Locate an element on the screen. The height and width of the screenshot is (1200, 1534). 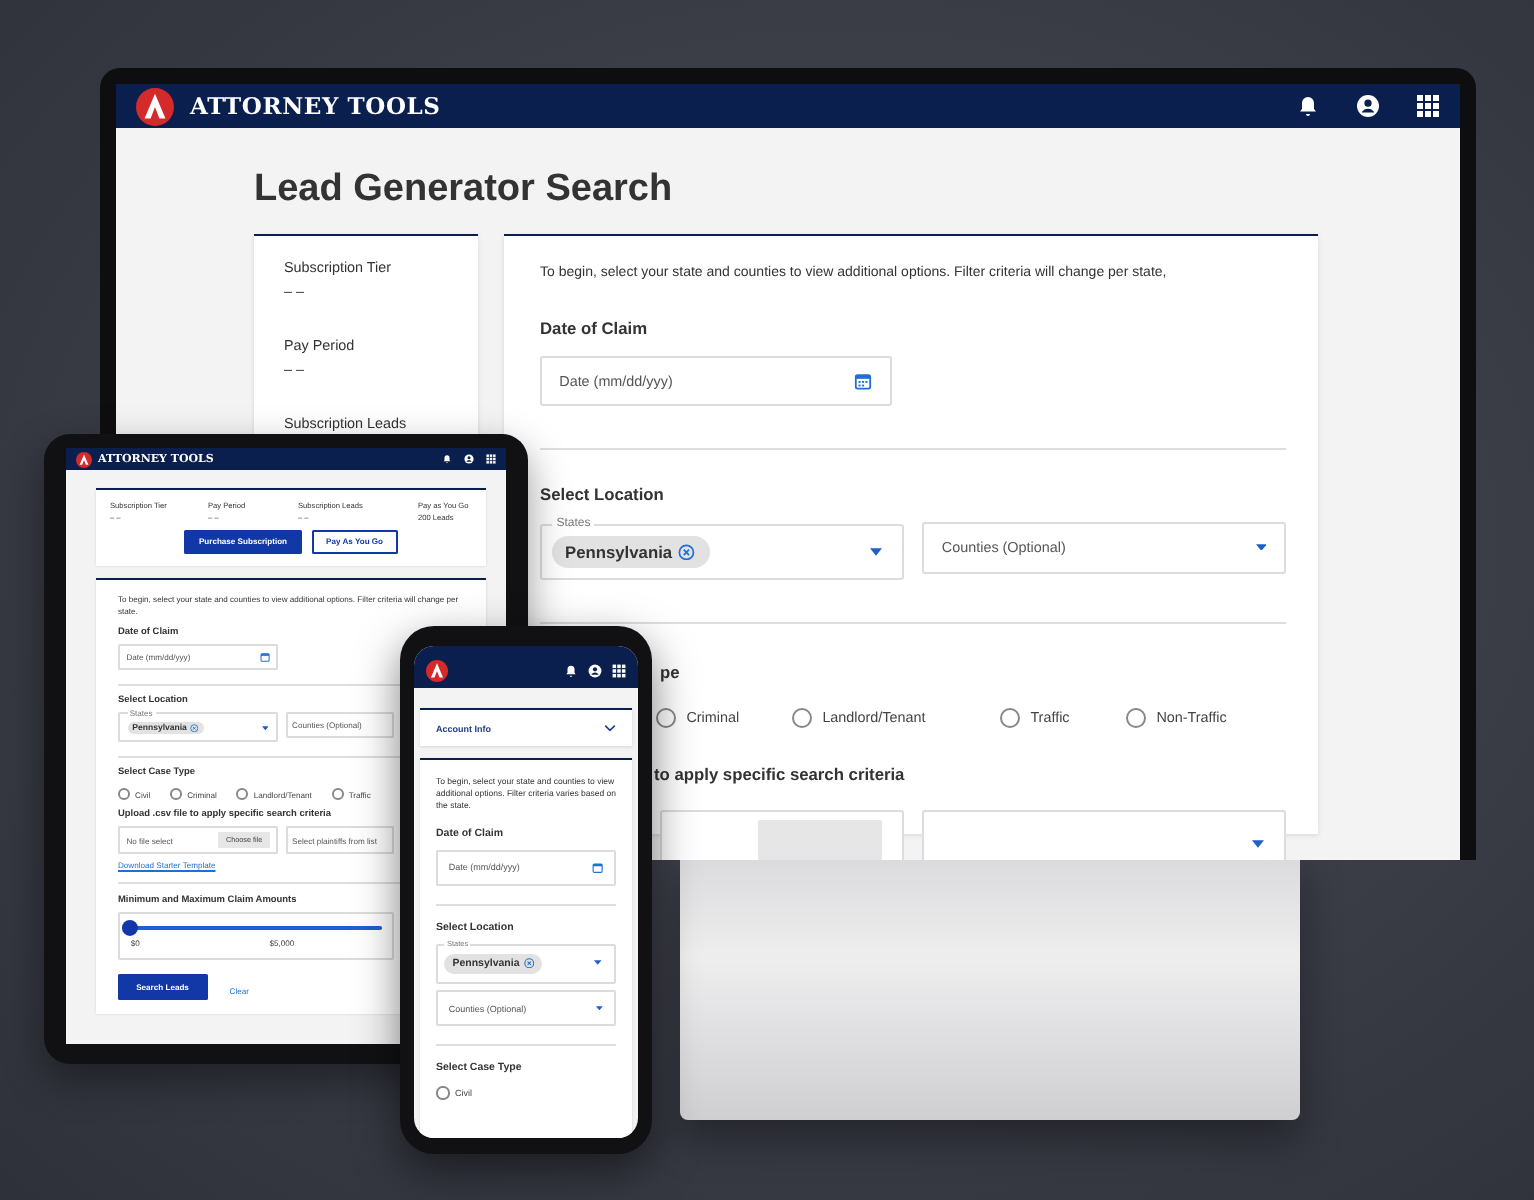
logo-icon is located at coordinates (437, 670).